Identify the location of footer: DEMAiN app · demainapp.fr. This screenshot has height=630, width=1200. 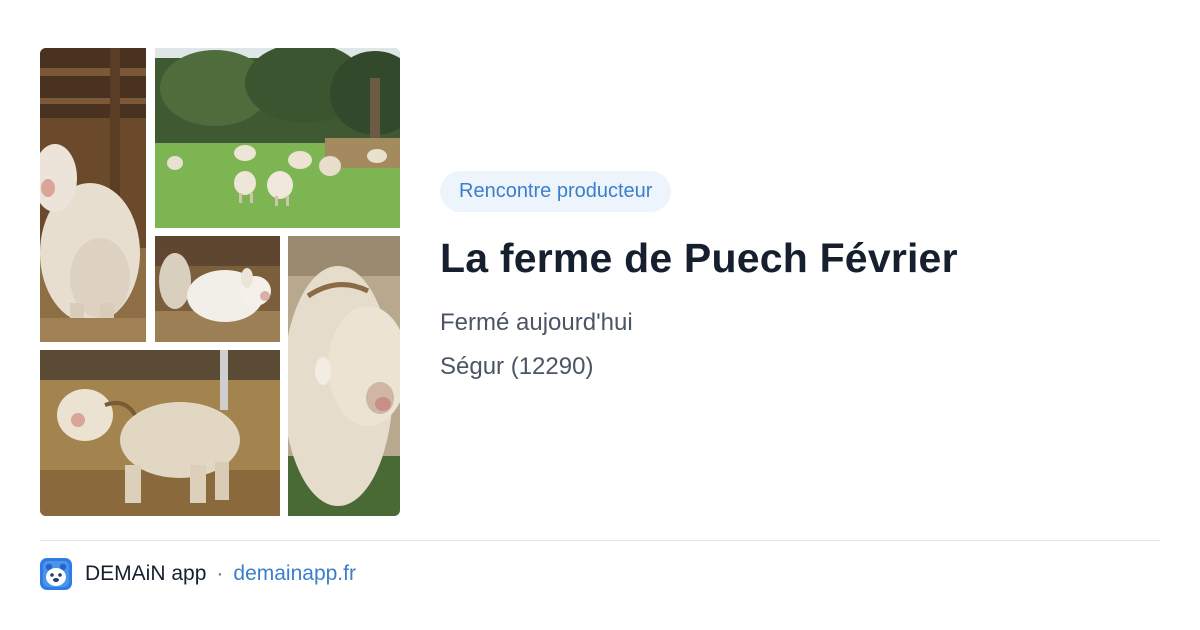
(198, 574).